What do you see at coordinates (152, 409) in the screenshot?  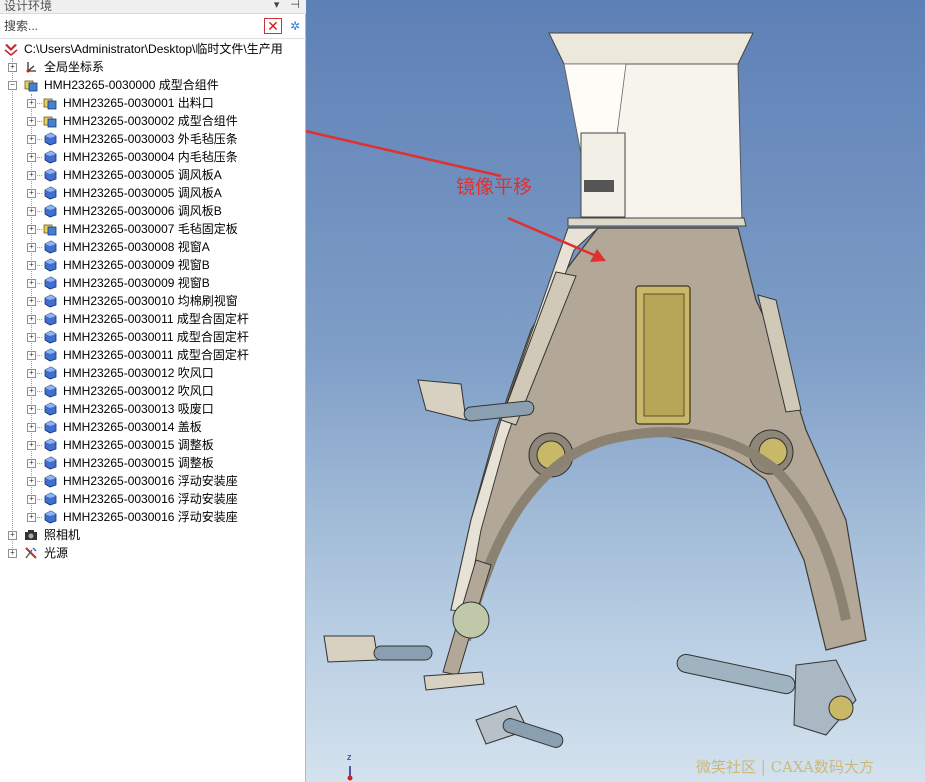 I see `tree-item-part: + HMH23265-0030013 吸废口` at bounding box center [152, 409].